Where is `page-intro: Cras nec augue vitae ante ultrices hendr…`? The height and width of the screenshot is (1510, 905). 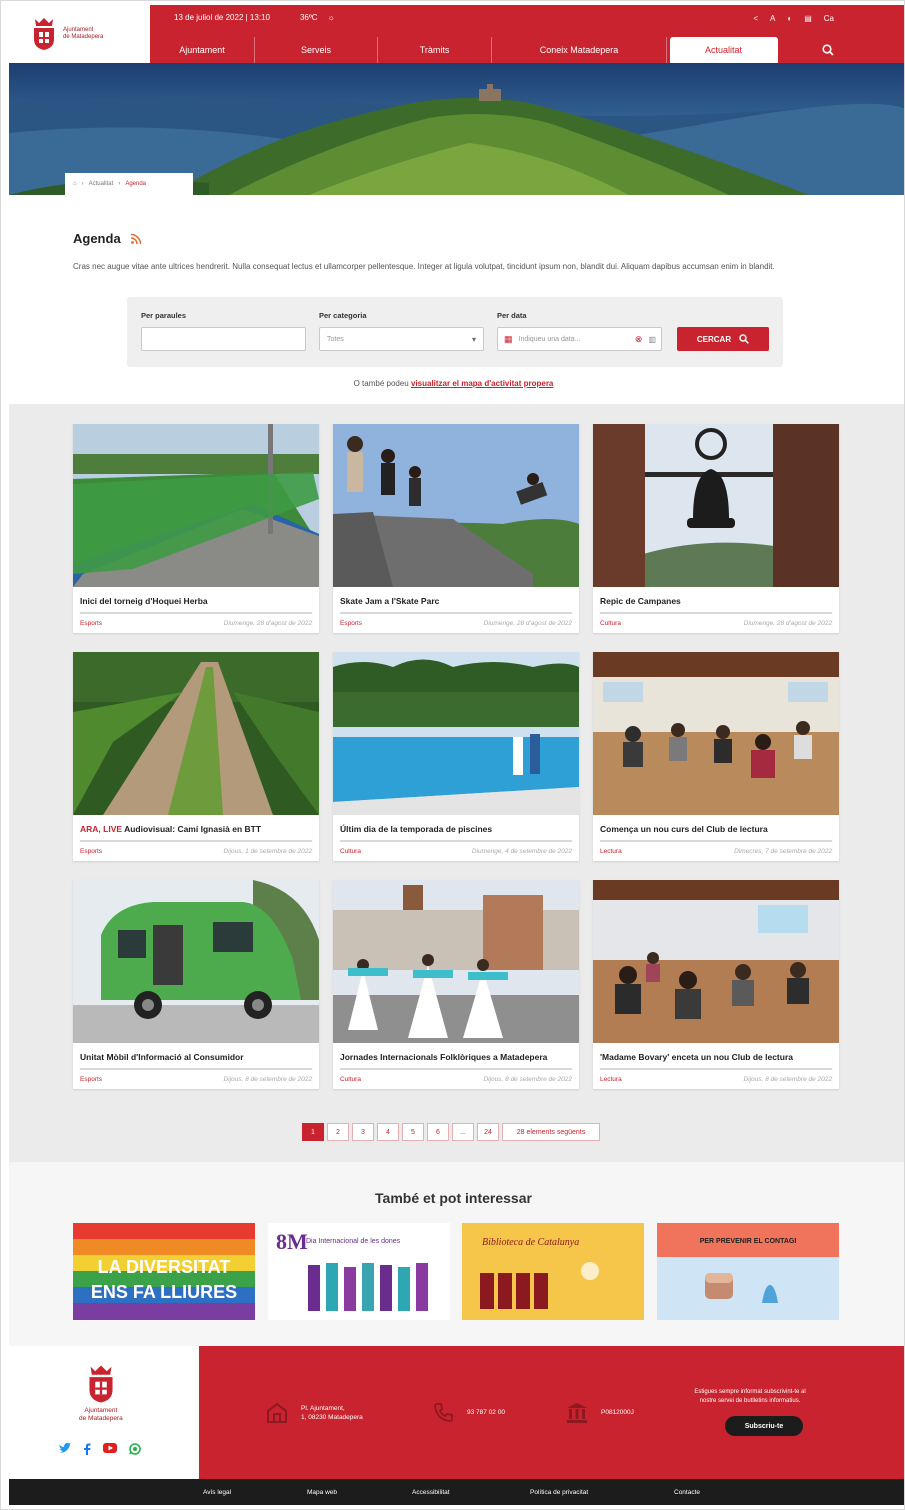 page-intro: Cras nec augue vitae ante ultrices hendr… is located at coordinates (424, 266).